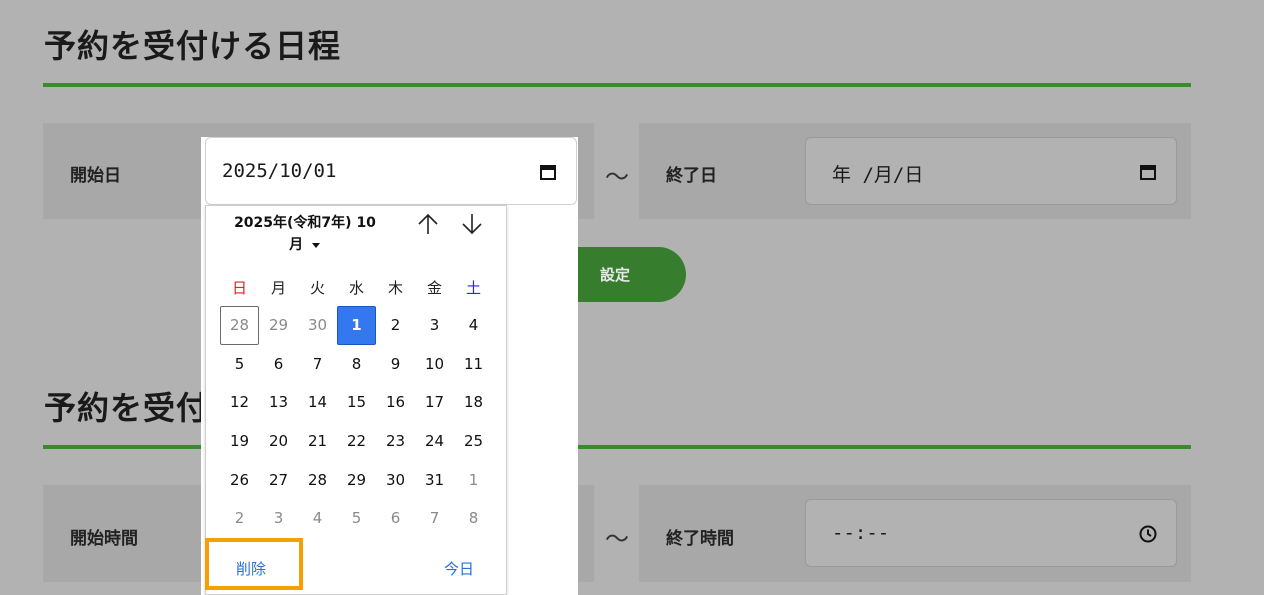 Image resolution: width=1264 pixels, height=595 pixels. I want to click on calendar-day: 12, so click(239, 402).